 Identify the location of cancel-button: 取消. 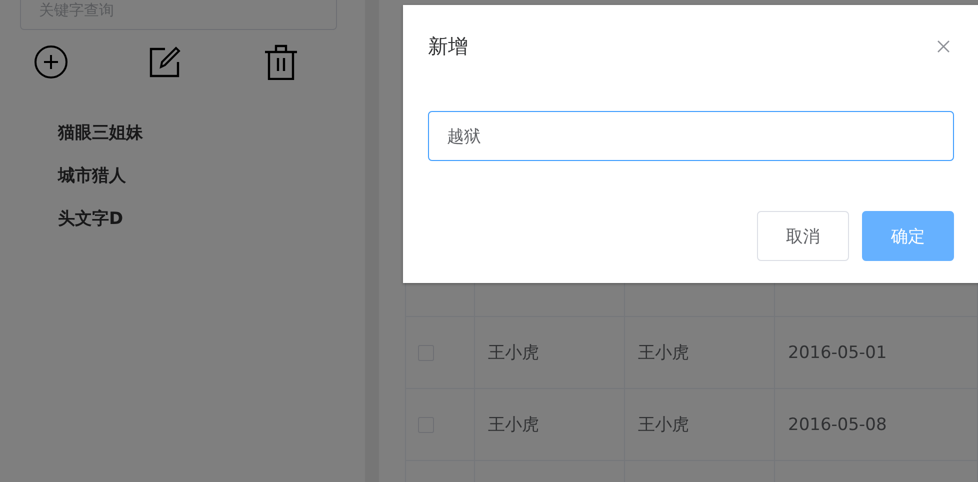
(803, 236).